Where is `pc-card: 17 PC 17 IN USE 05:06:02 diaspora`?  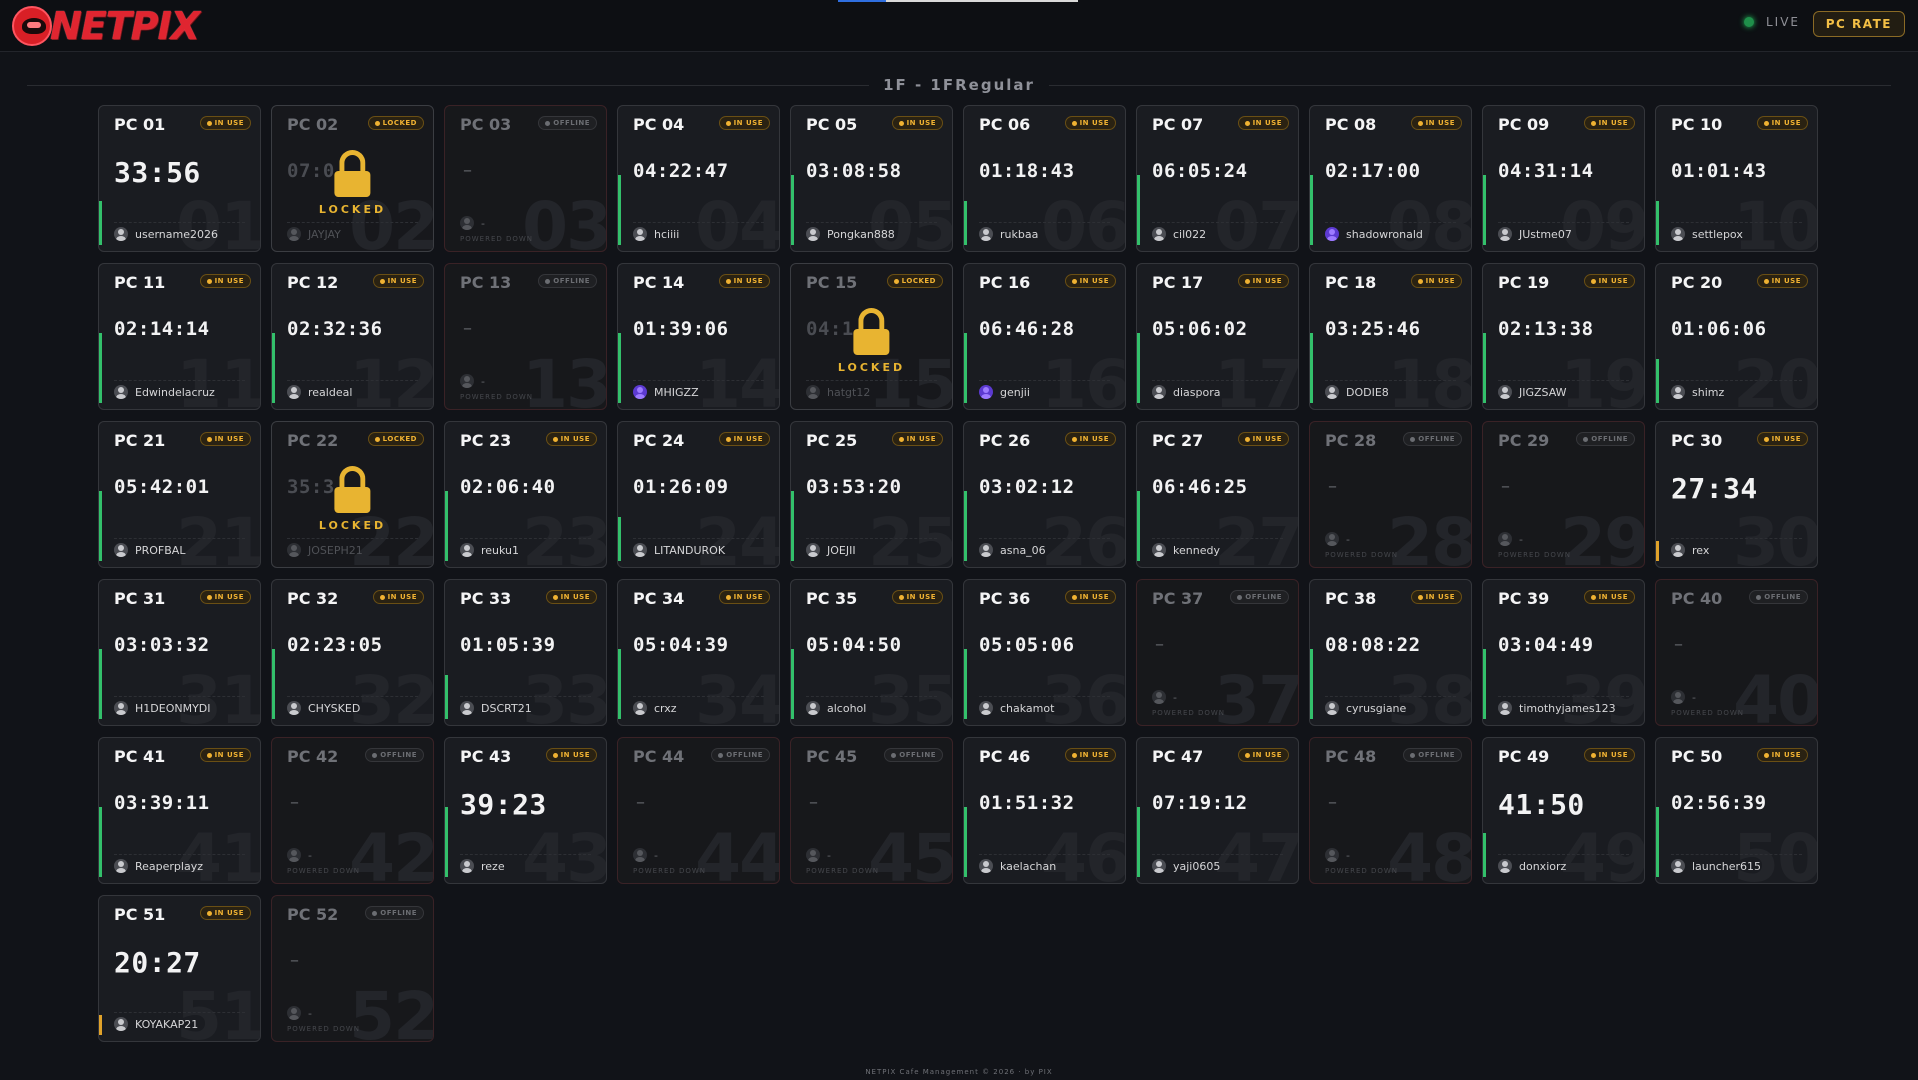
pc-card: 17 PC 17 IN USE 05:06:02 diaspora is located at coordinates (1217, 336).